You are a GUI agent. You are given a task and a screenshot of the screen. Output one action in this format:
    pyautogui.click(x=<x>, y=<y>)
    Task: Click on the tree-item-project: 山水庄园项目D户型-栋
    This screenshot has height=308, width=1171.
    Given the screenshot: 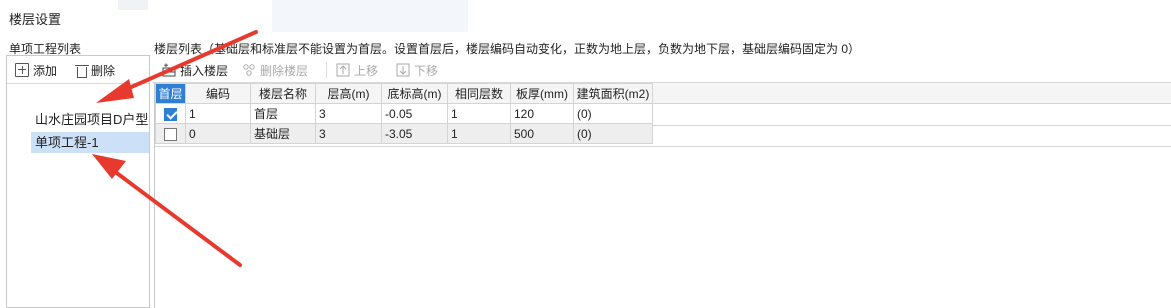 What is the action you would take?
    pyautogui.click(x=90, y=119)
    